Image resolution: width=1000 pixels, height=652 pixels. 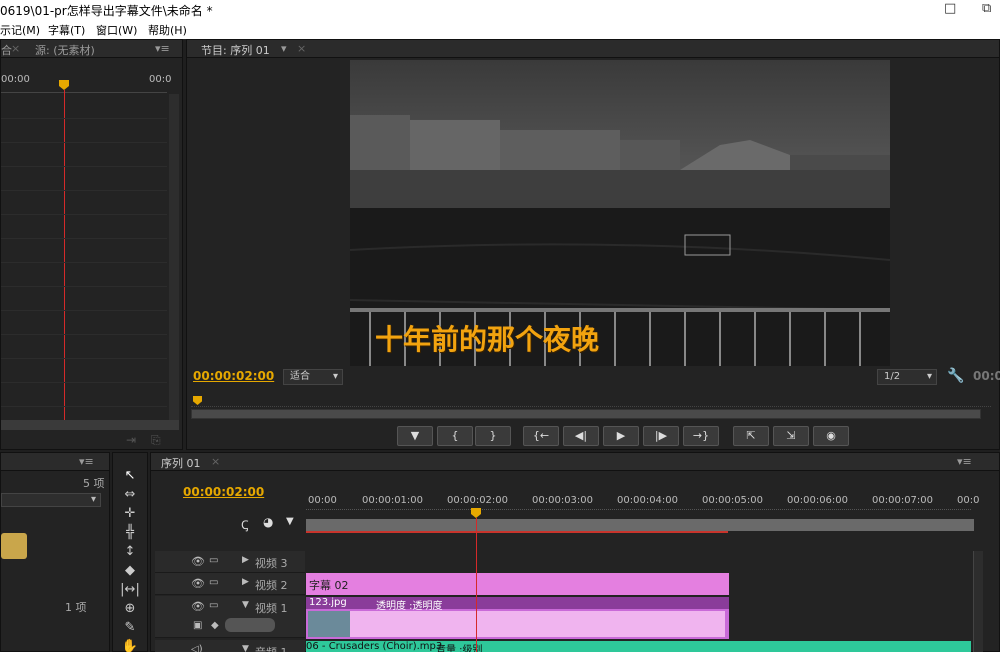 I want to click on ruler-tick-label: 00:00:02:00, so click(x=478, y=500).